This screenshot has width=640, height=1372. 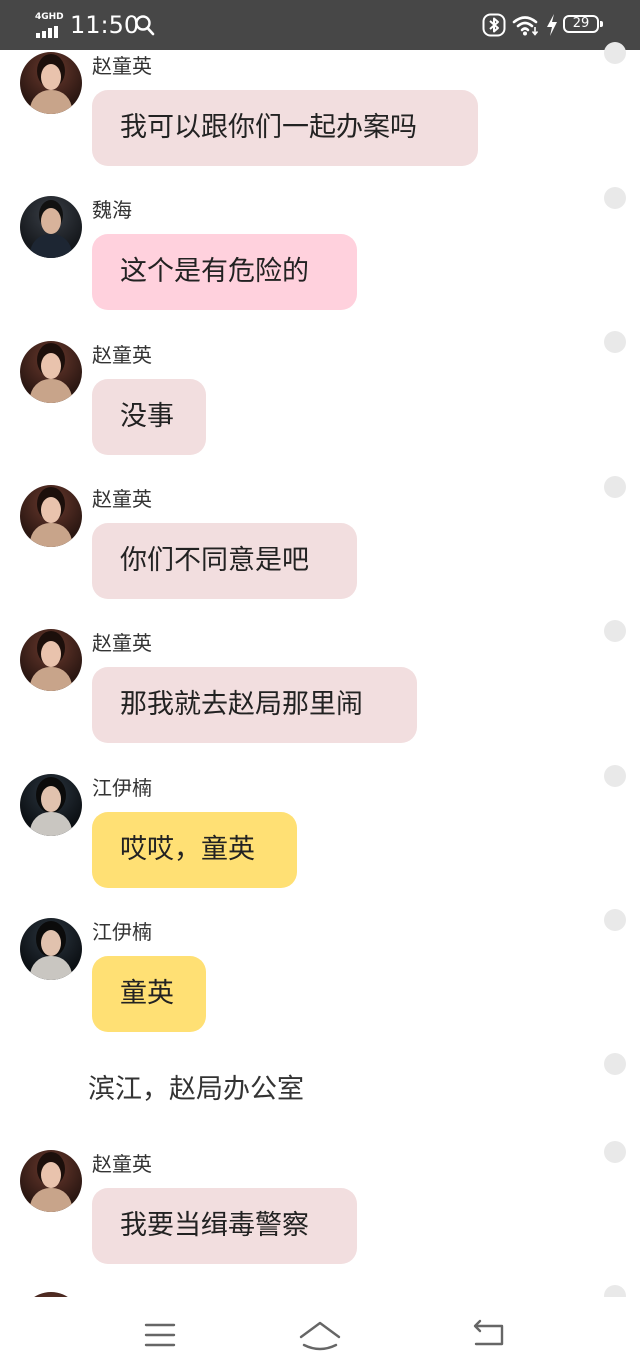 I want to click on status-time: 11:50, so click(x=105, y=25).